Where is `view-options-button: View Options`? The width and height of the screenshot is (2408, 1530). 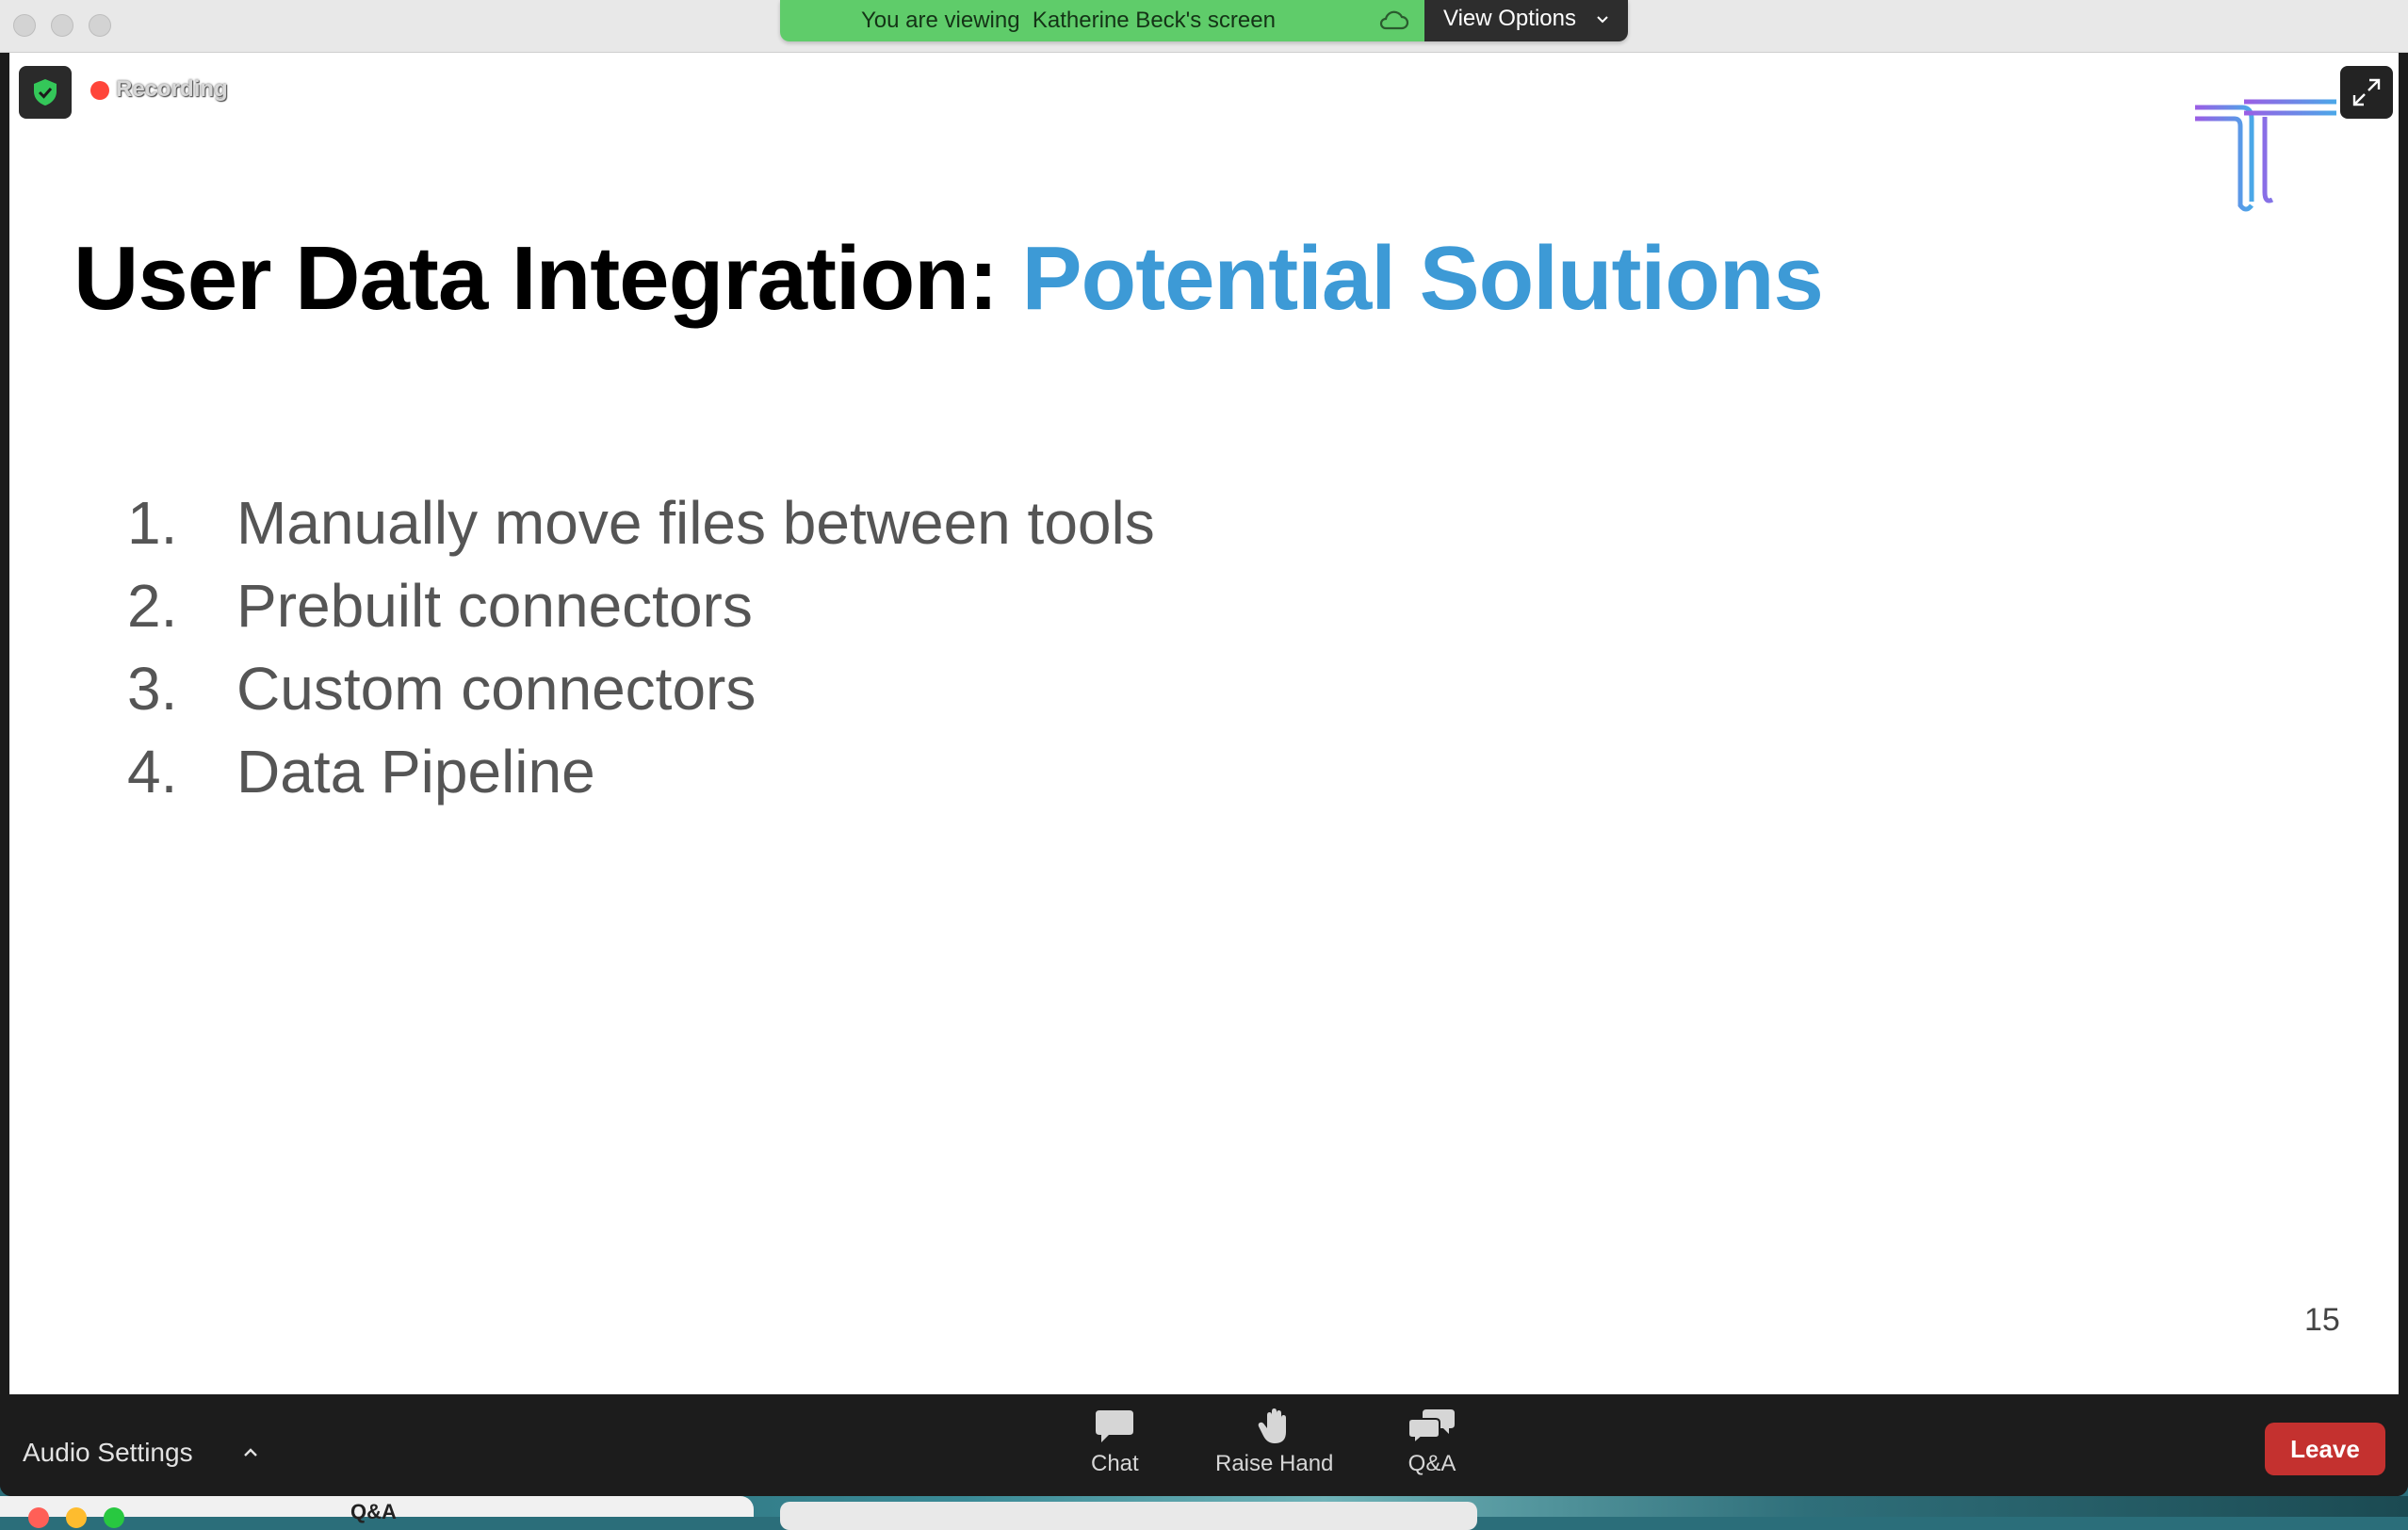
view-options-button: View Options is located at coordinates (1526, 20).